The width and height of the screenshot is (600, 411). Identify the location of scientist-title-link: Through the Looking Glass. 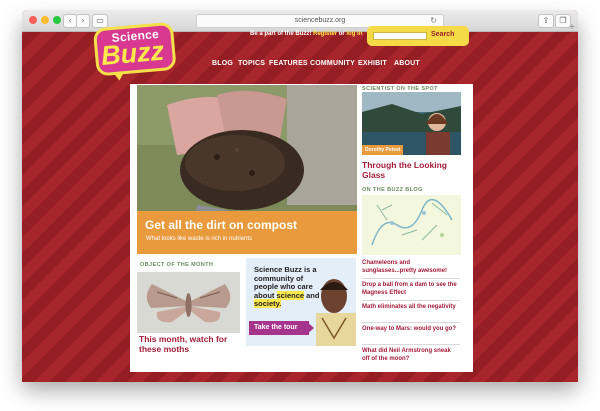
(412, 170).